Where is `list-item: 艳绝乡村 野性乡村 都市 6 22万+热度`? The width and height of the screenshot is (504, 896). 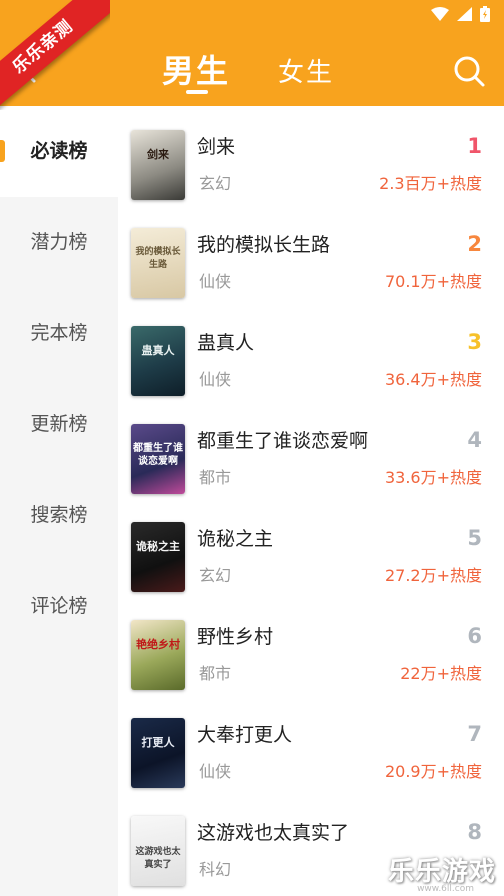 list-item: 艳绝乡村 野性乡村 都市 6 22万+热度 is located at coordinates (311, 651).